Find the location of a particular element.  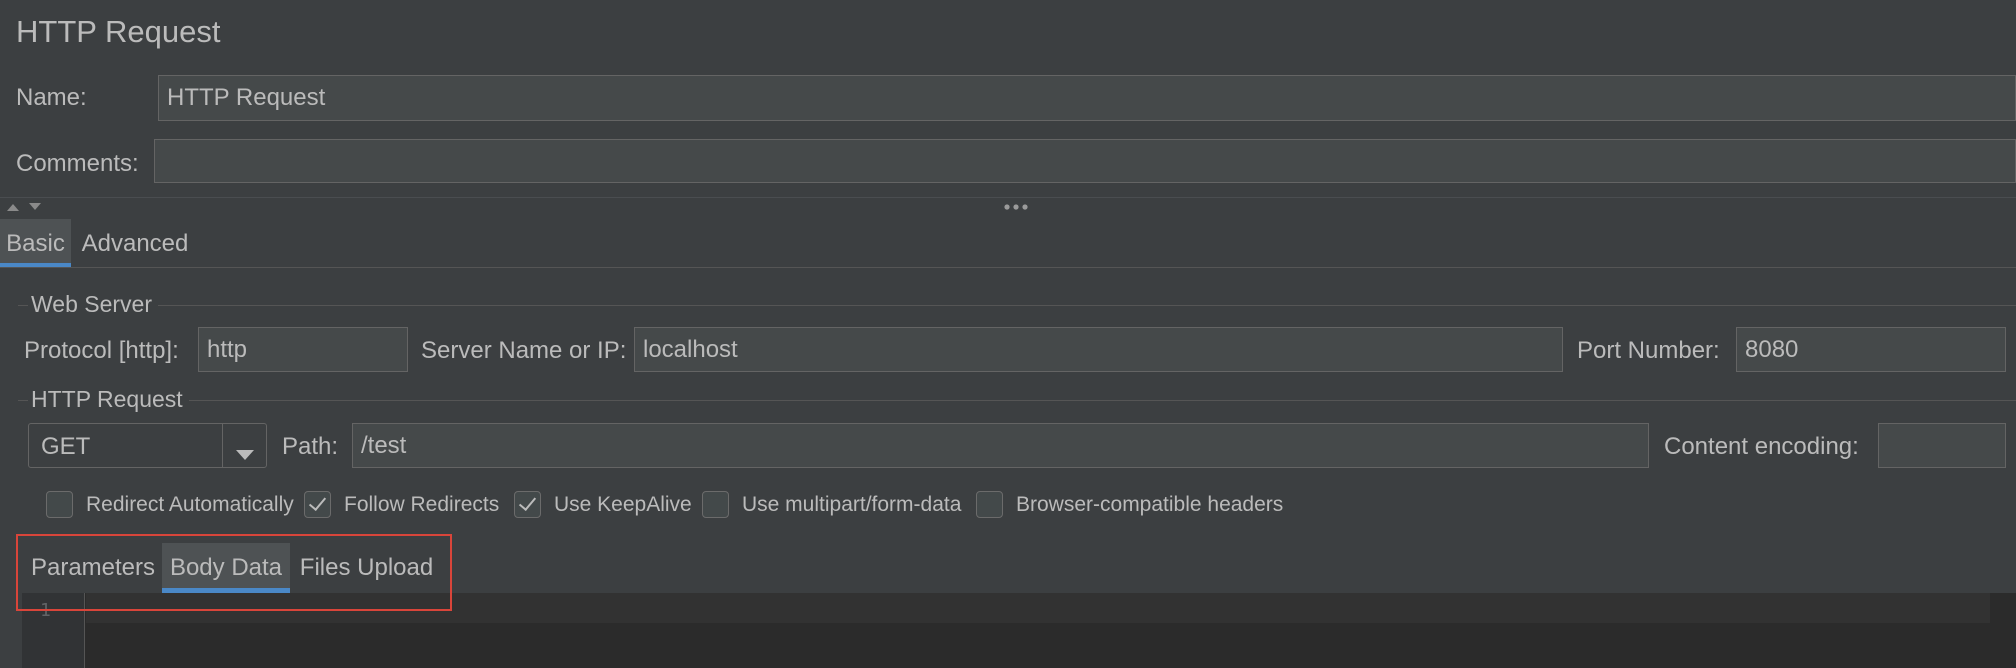

use-keepalive-label: Use KeepAlive is located at coordinates (623, 504).